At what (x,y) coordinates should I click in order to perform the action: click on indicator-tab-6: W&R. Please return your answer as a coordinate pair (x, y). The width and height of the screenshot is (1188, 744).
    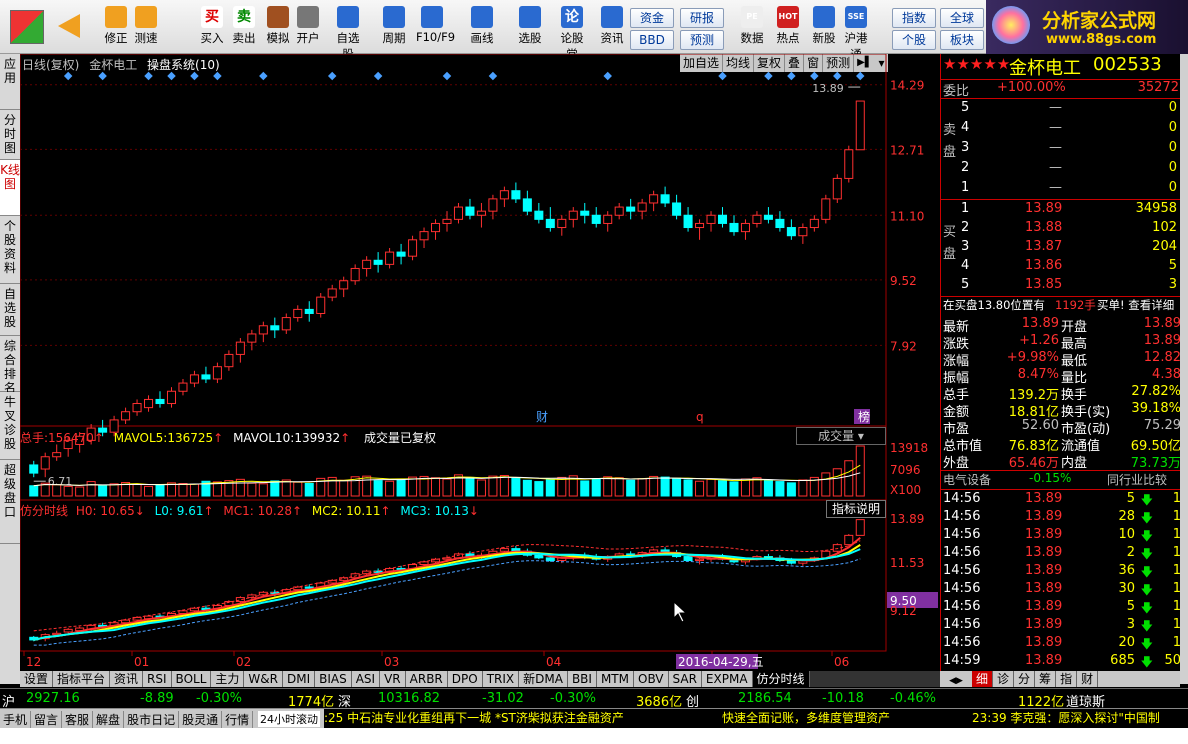
    Looking at the image, I should click on (263, 679).